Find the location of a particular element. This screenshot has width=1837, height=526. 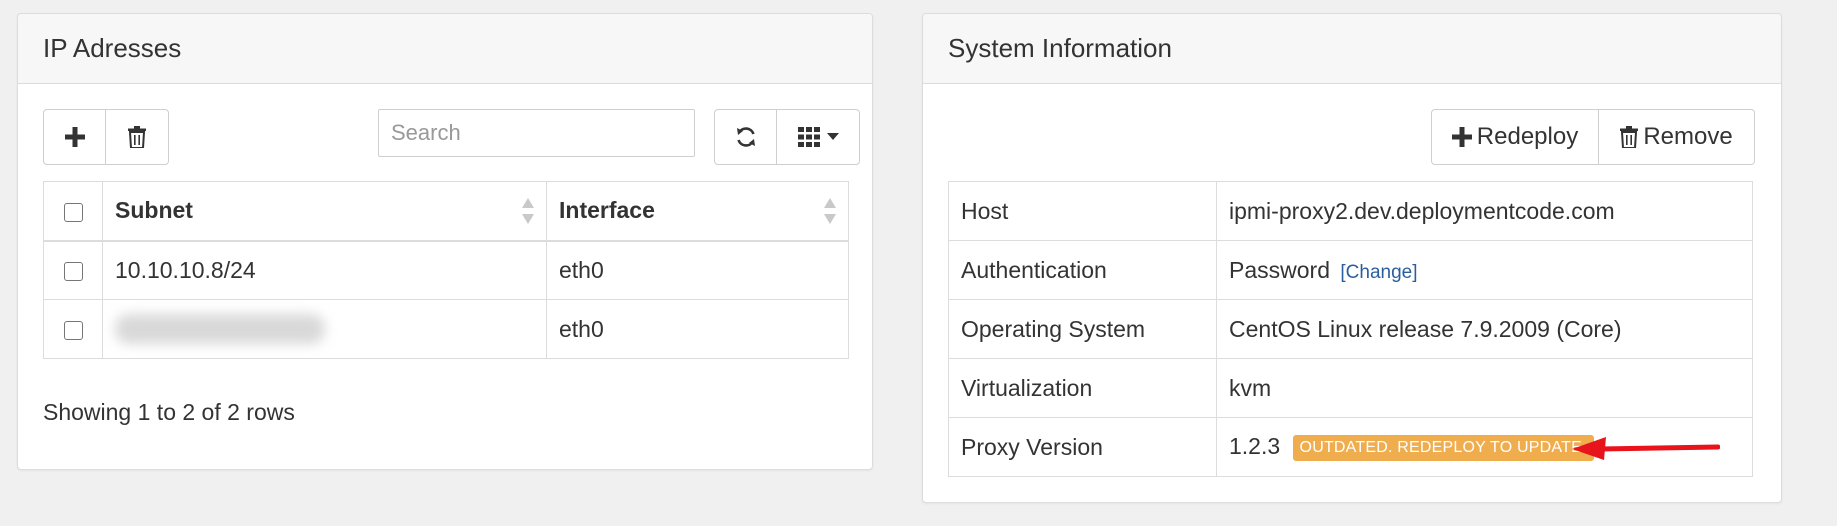

table-row: 10.10.10.8/24 eth0 is located at coordinates (446, 270).